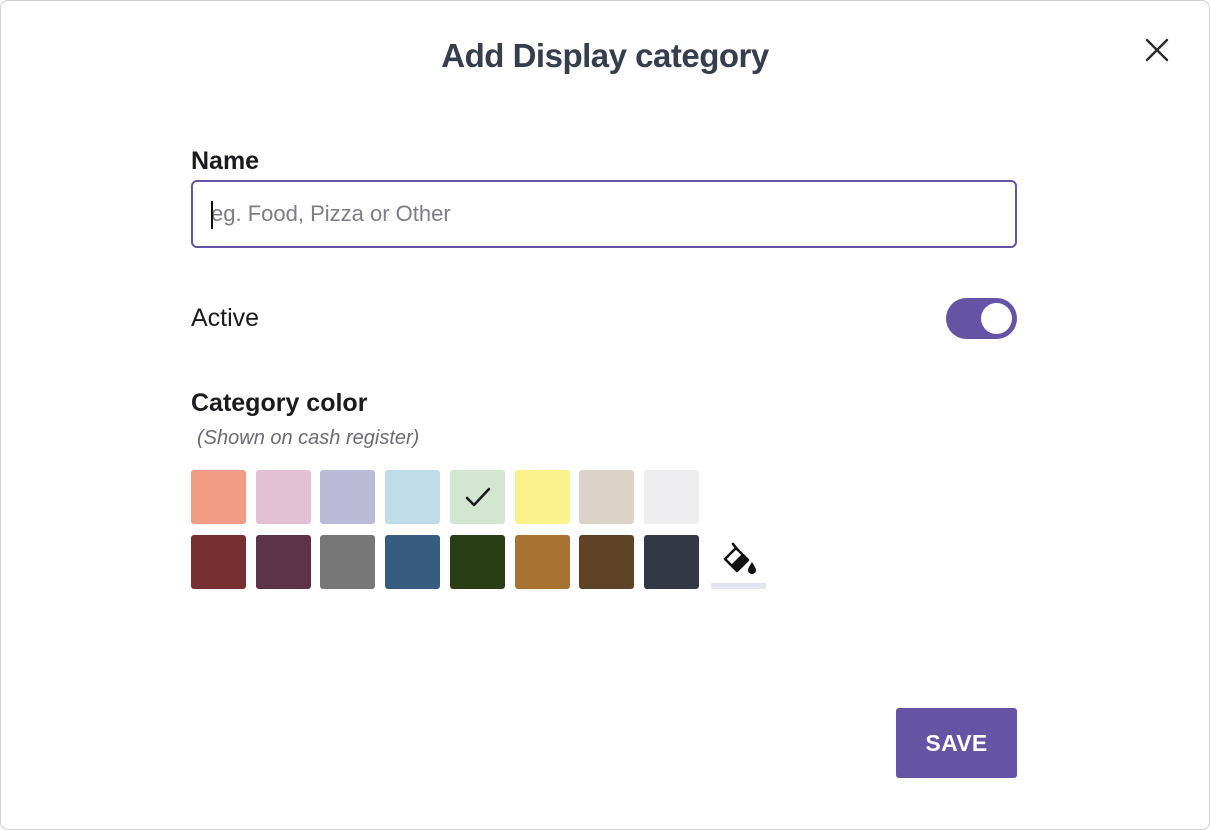 This screenshot has height=830, width=1210. I want to click on active-label: Active, so click(225, 318).